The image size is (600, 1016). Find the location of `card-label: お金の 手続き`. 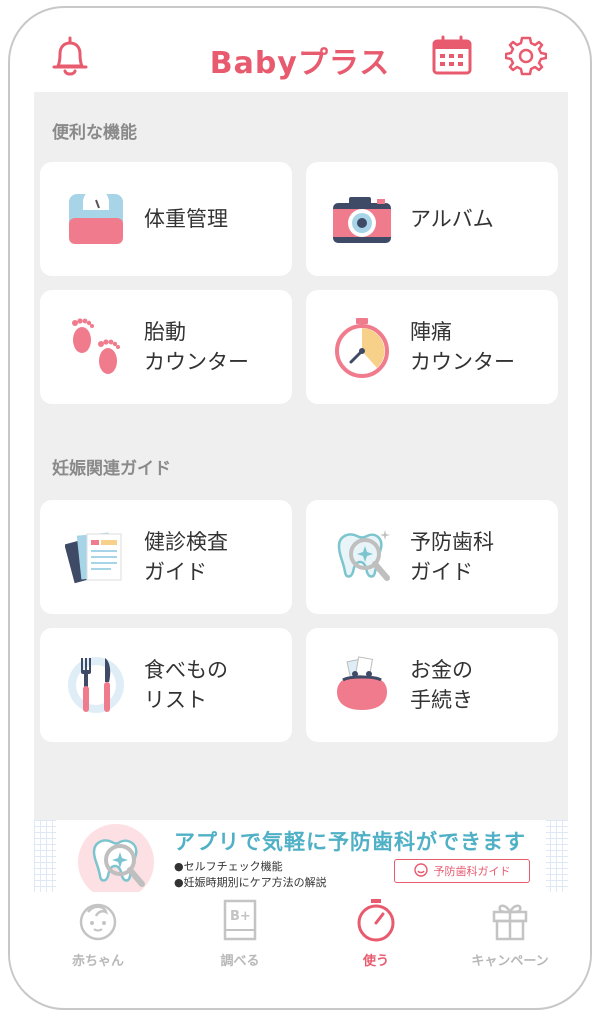

card-label: お金の 手続き is located at coordinates (441, 685).